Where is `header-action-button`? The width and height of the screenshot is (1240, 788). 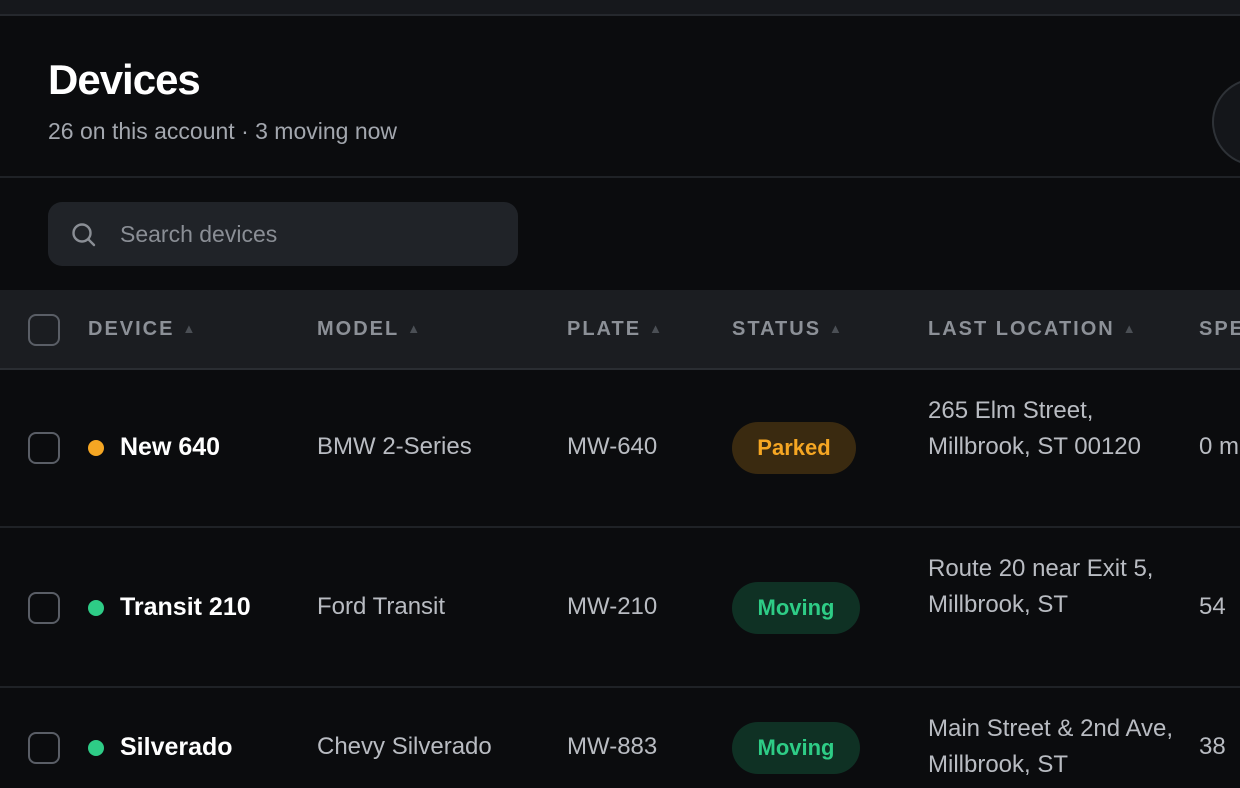 header-action-button is located at coordinates (1226, 122).